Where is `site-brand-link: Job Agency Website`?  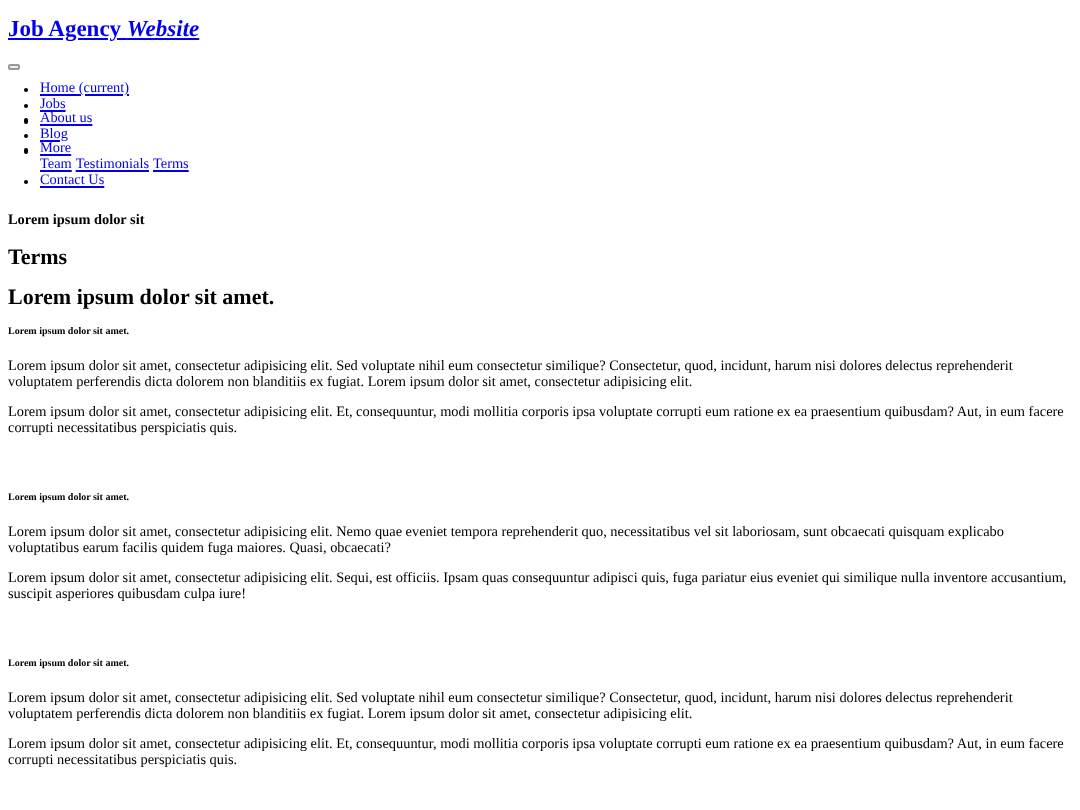
site-brand-link: Job Agency Website is located at coordinates (104, 31).